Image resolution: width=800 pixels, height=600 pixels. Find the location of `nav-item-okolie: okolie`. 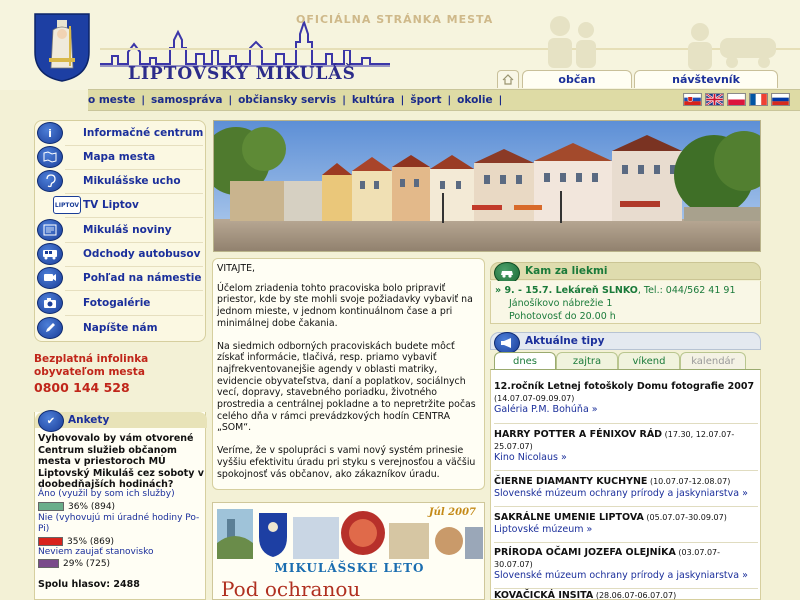

nav-item-okolie: okolie is located at coordinates (474, 100).